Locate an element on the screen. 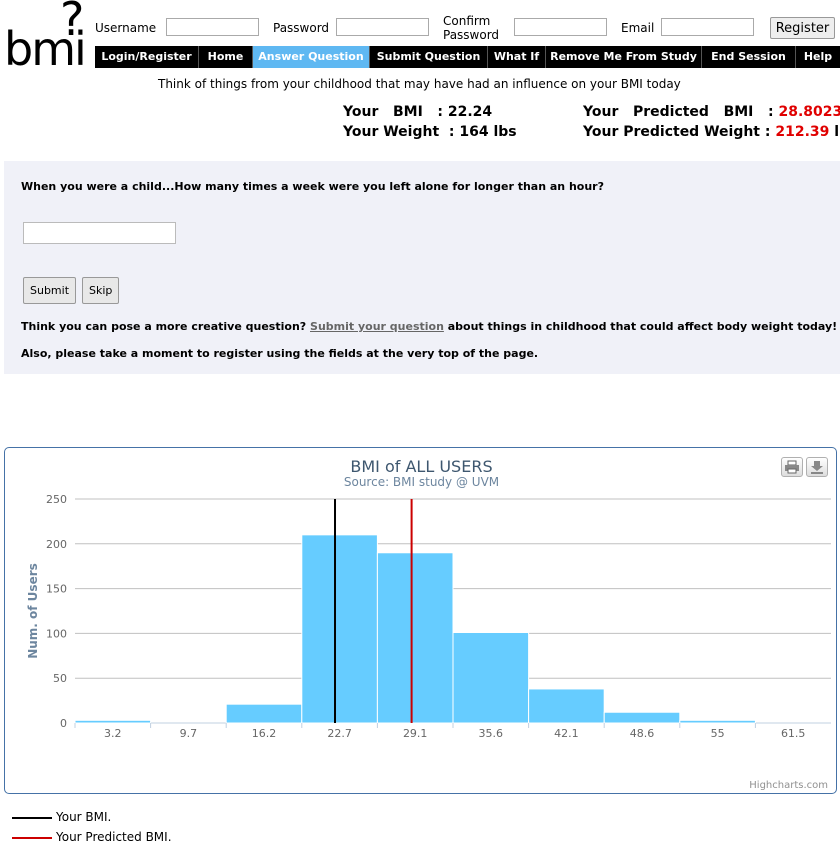 Image resolution: width=840 pixels, height=852 pixels. legend-line-black is located at coordinates (32, 817).